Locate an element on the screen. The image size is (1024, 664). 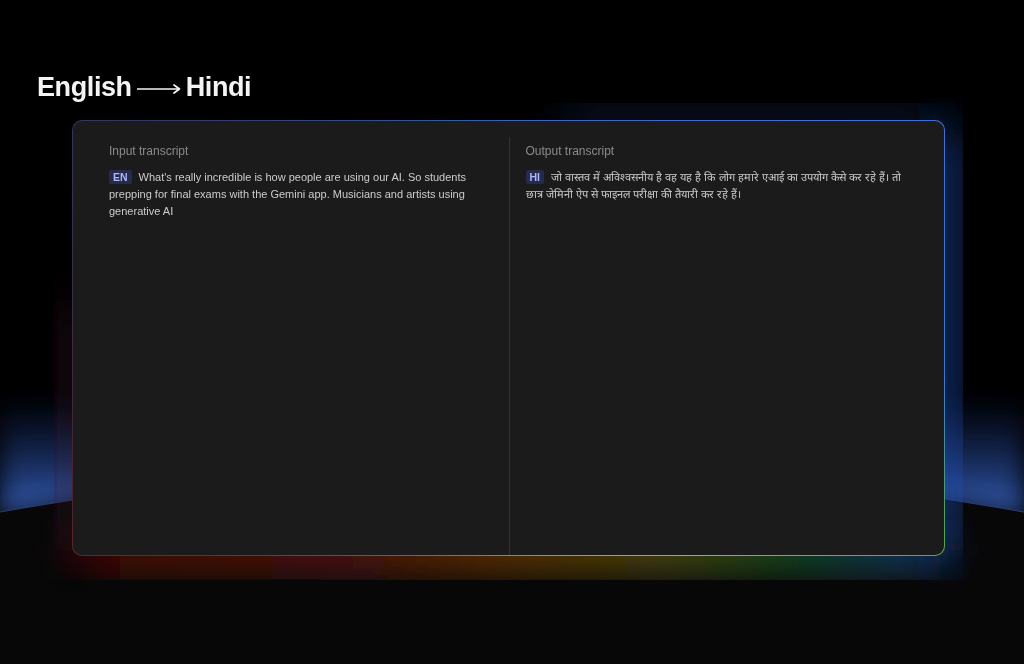
target-language-title: Hindi is located at coordinates (218, 87).